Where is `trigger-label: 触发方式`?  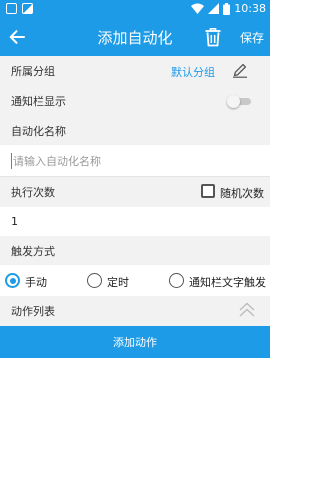
trigger-label: 触发方式 is located at coordinates (33, 251).